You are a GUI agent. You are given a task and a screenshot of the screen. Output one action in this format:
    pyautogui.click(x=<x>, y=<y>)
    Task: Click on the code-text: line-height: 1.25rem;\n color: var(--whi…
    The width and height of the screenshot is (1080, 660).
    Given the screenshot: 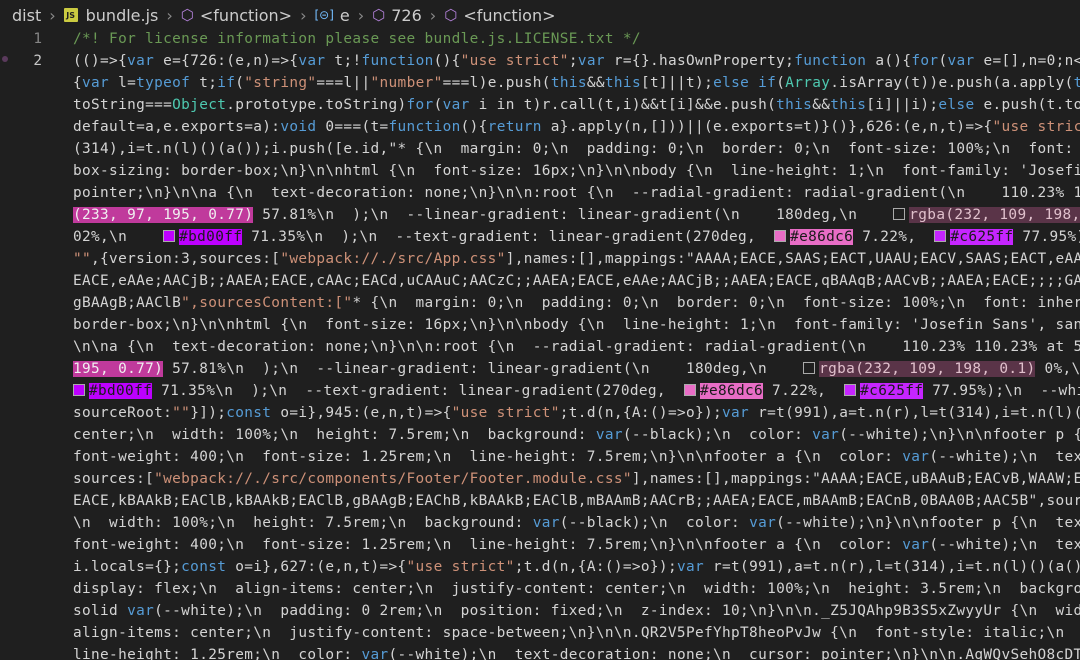 What is the action you would take?
    pyautogui.click(x=576, y=653)
    